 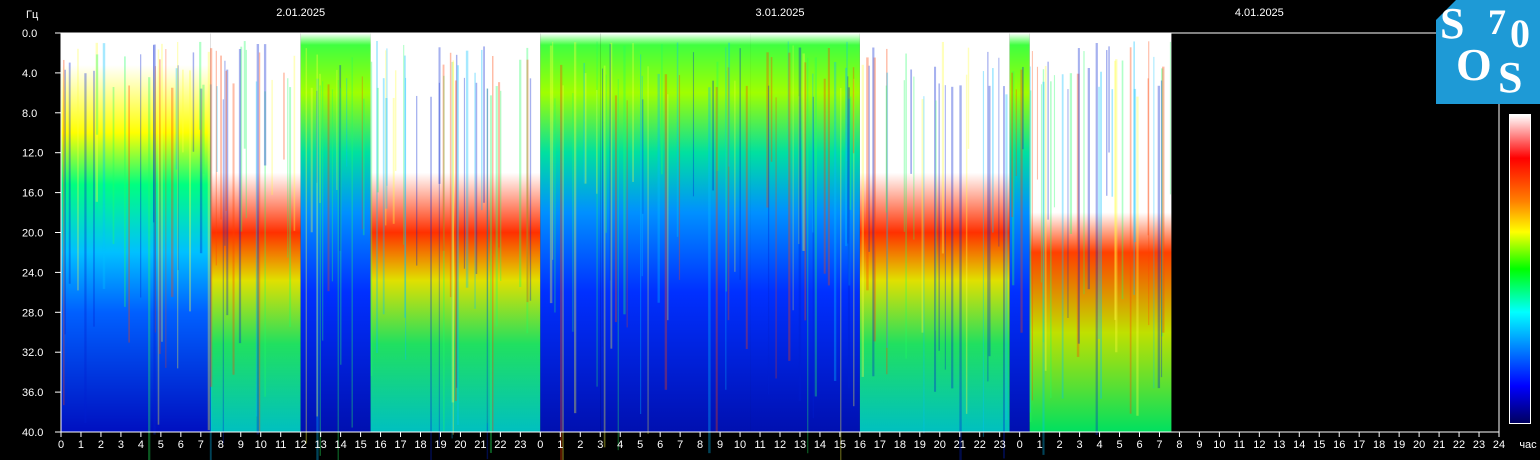 I want to click on x-tick-label: 5, so click(x=1119, y=445).